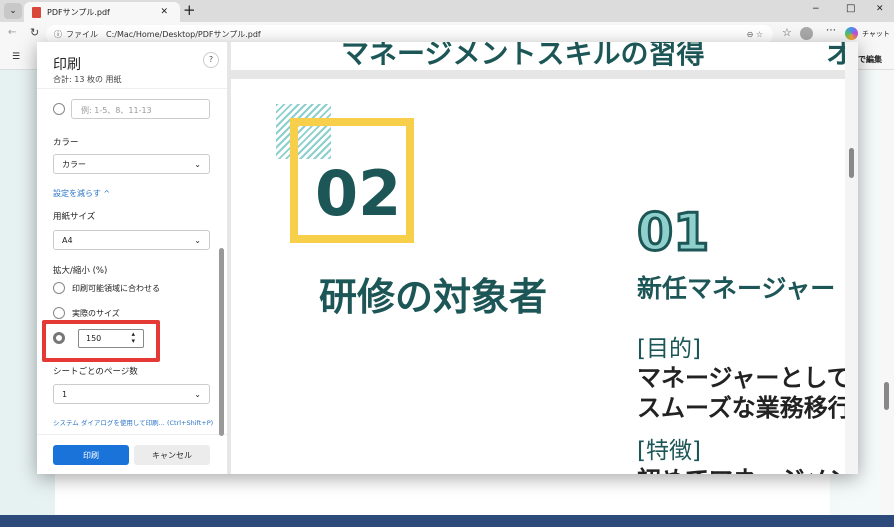 Image resolution: width=894 pixels, height=527 pixels. I want to click on cancel-button: キャンセル, so click(172, 455).